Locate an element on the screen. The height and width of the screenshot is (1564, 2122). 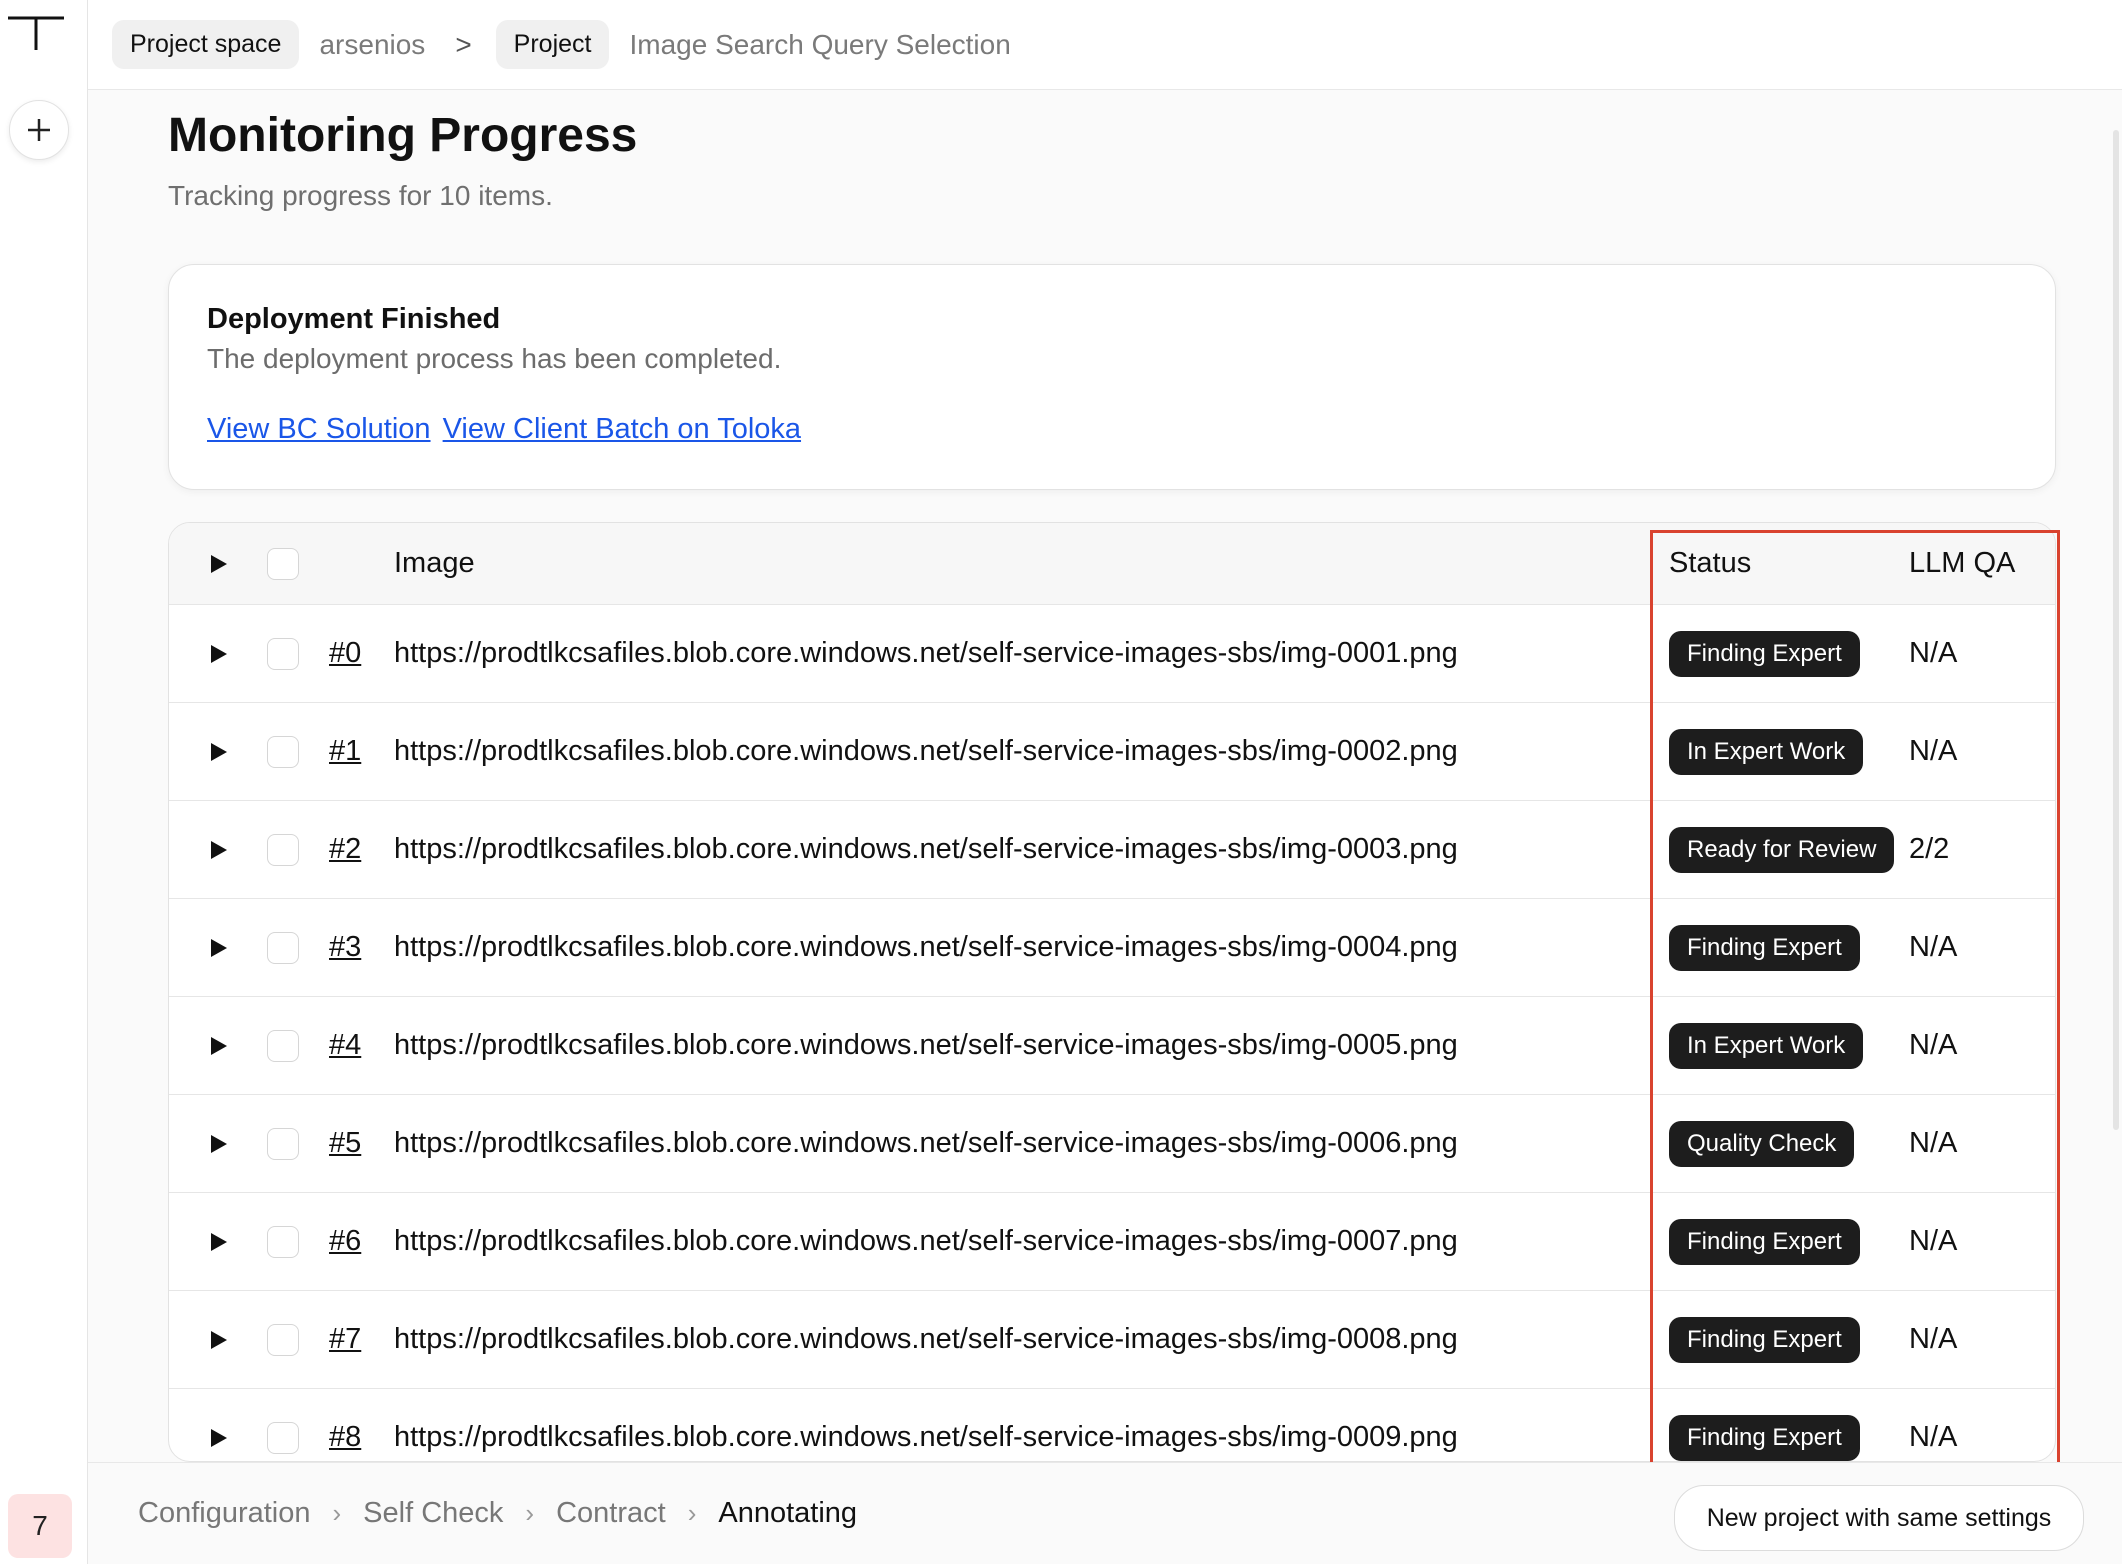
breadcrumb-project-chip: Project is located at coordinates (552, 44).